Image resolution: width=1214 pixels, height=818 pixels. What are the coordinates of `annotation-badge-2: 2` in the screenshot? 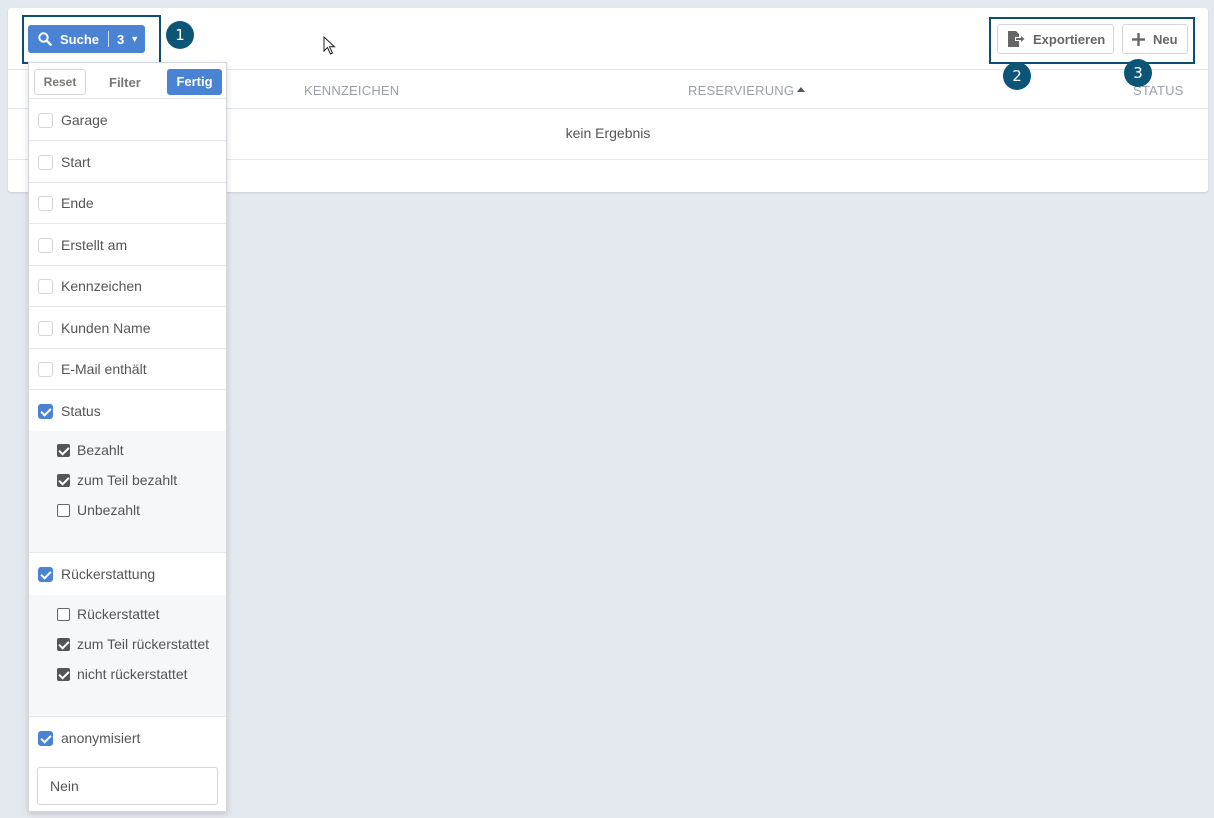 It's located at (1017, 76).